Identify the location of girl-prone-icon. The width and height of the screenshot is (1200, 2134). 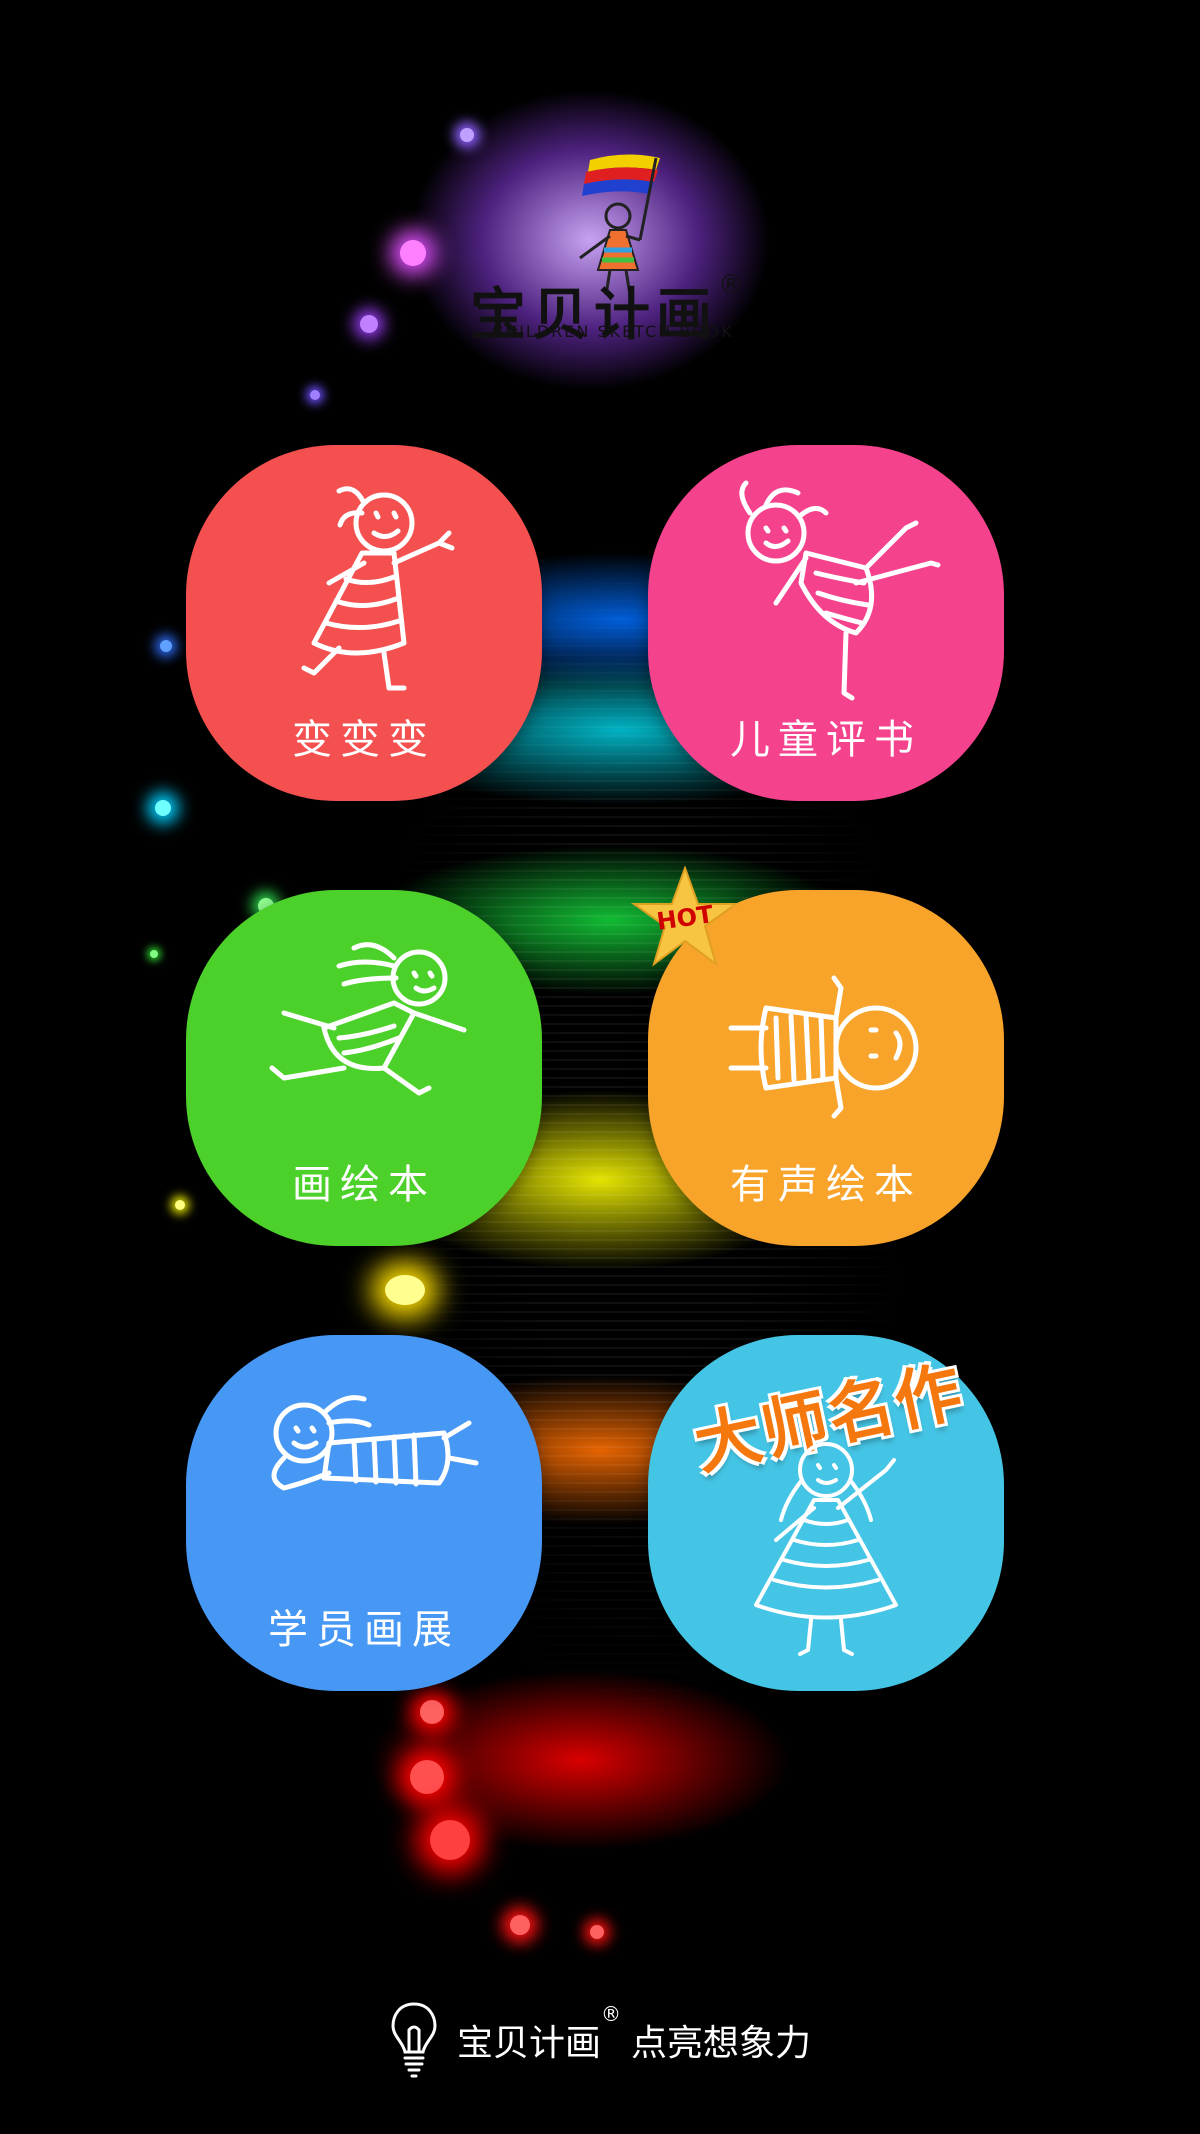
(375, 1443).